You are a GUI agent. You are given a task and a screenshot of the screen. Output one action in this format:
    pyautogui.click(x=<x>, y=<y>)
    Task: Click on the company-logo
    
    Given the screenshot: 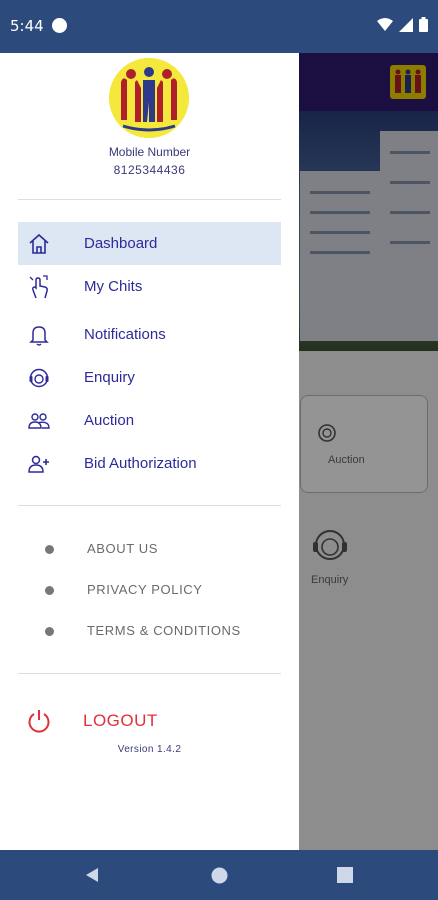 What is the action you would take?
    pyautogui.click(x=149, y=98)
    